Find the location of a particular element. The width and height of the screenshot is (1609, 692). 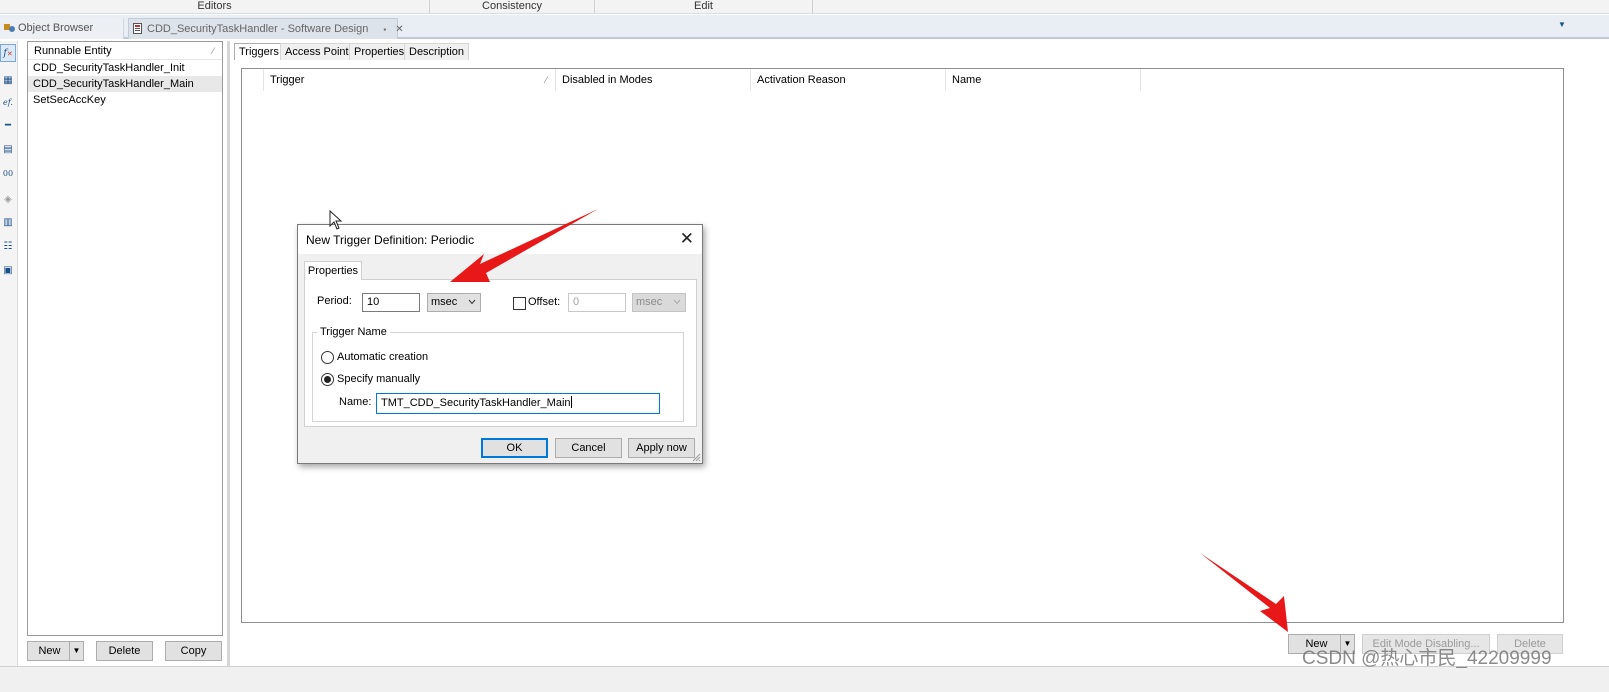

component-icon: ◈ is located at coordinates (8, 200).